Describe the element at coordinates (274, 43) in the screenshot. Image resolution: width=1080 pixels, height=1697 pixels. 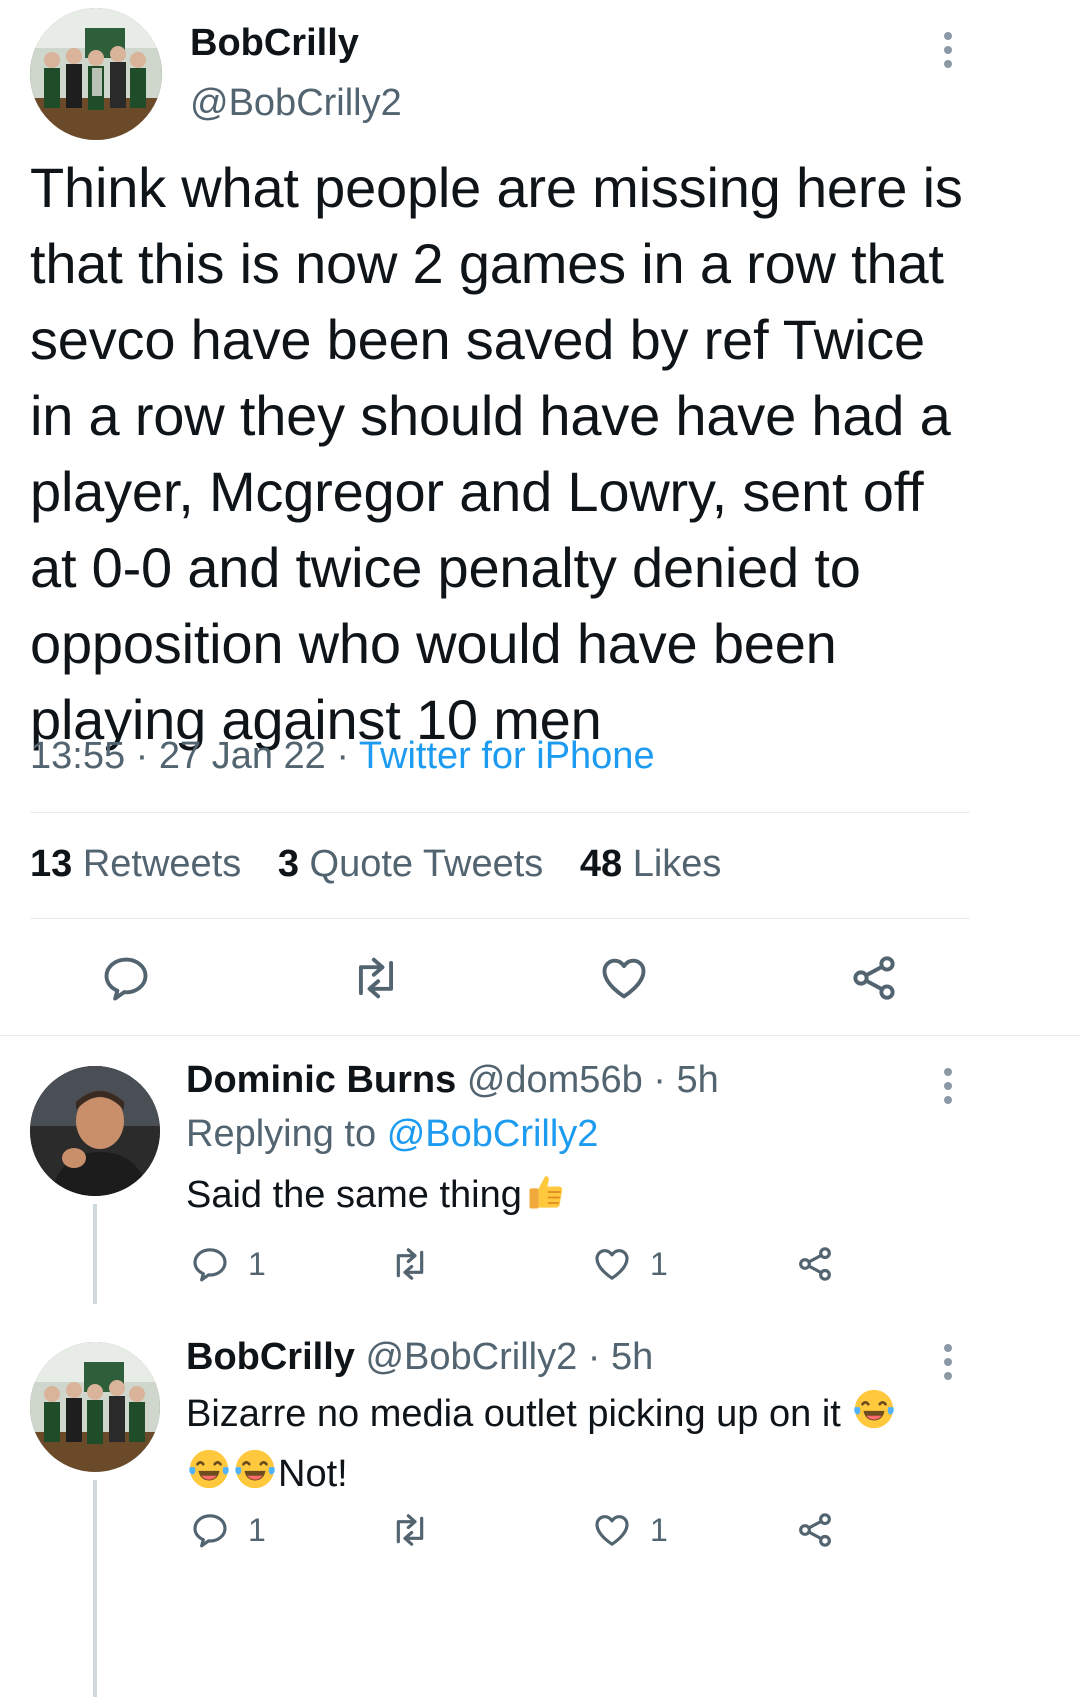
I see `author-display-name: BobCrilly` at that location.